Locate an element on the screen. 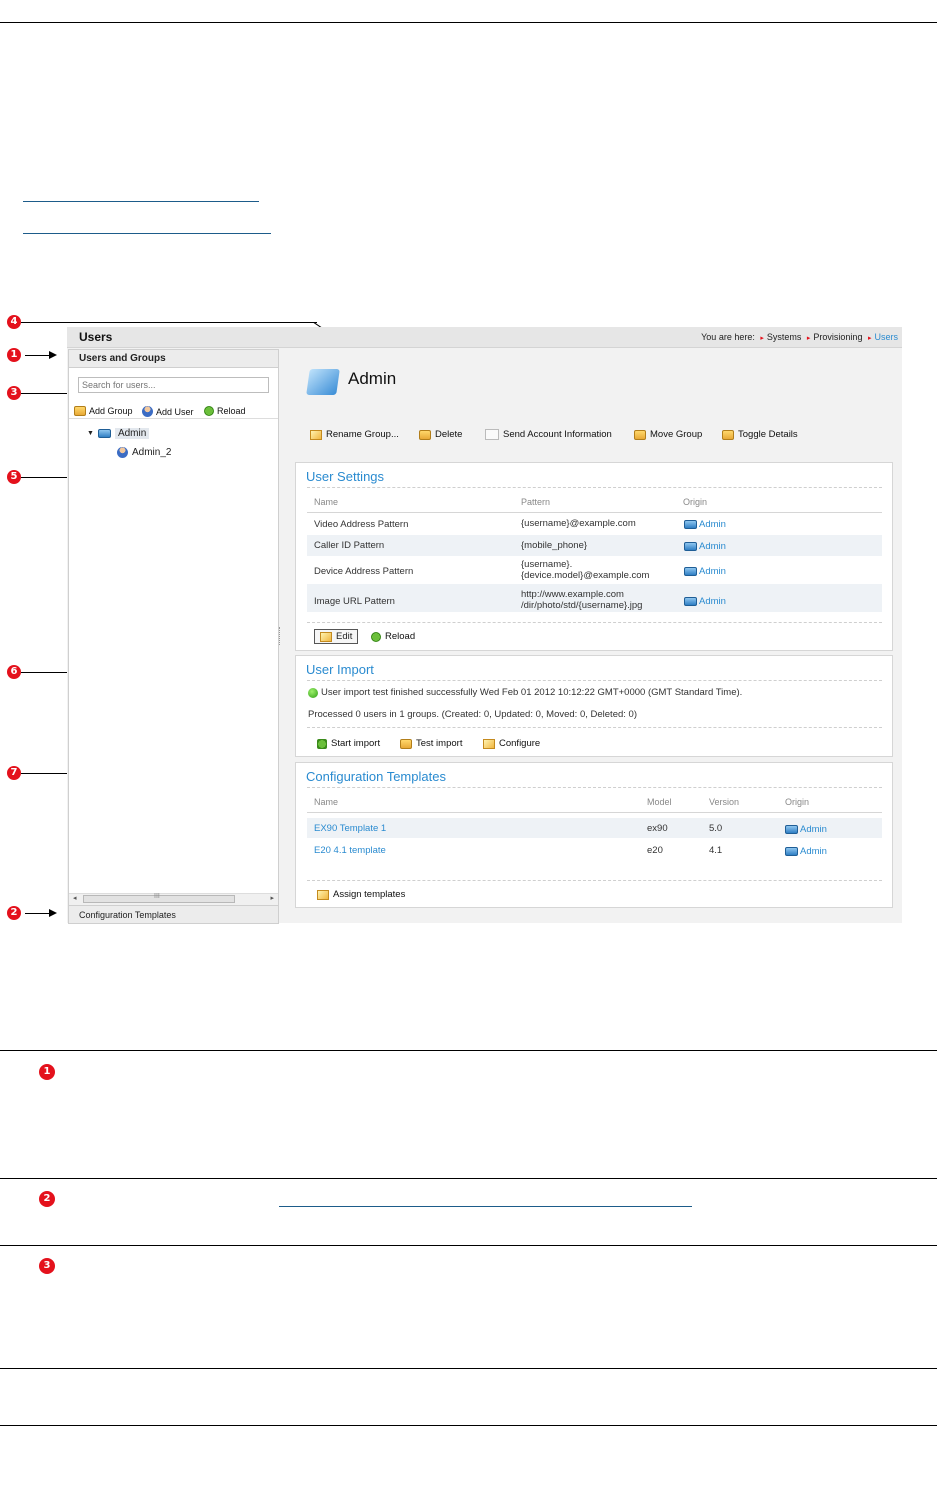 The width and height of the screenshot is (937, 1511). top-rule is located at coordinates (468, 22).